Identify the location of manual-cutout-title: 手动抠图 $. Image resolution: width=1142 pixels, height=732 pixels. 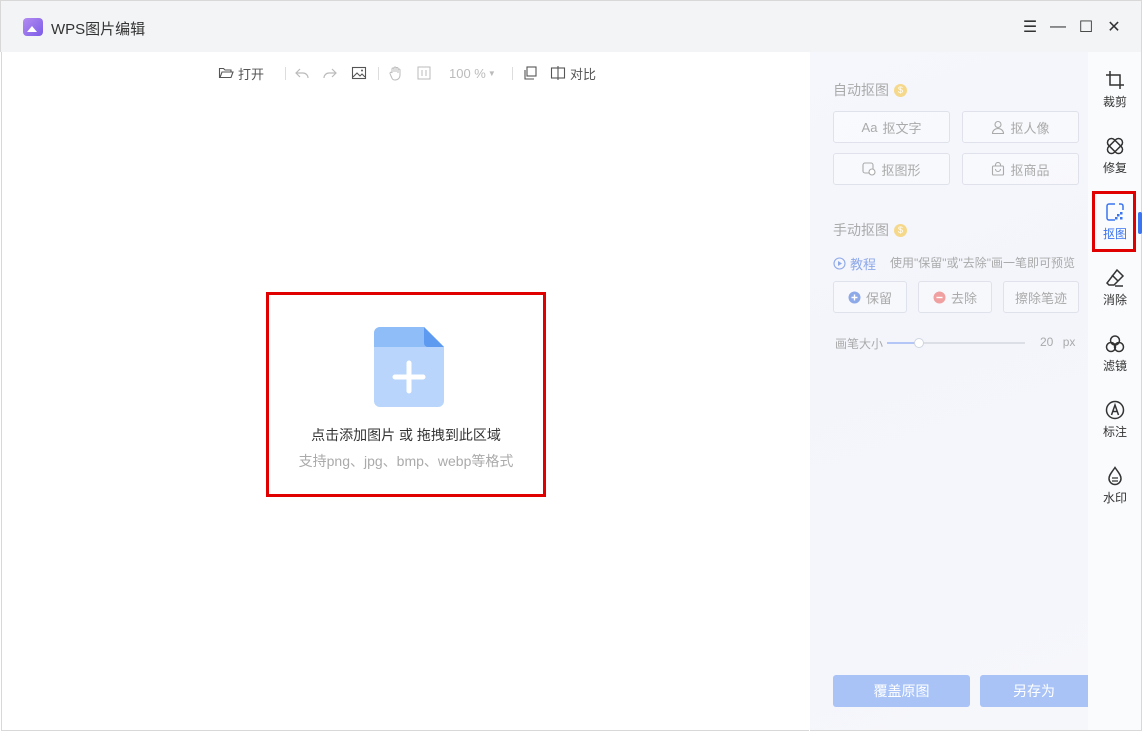
(870, 230).